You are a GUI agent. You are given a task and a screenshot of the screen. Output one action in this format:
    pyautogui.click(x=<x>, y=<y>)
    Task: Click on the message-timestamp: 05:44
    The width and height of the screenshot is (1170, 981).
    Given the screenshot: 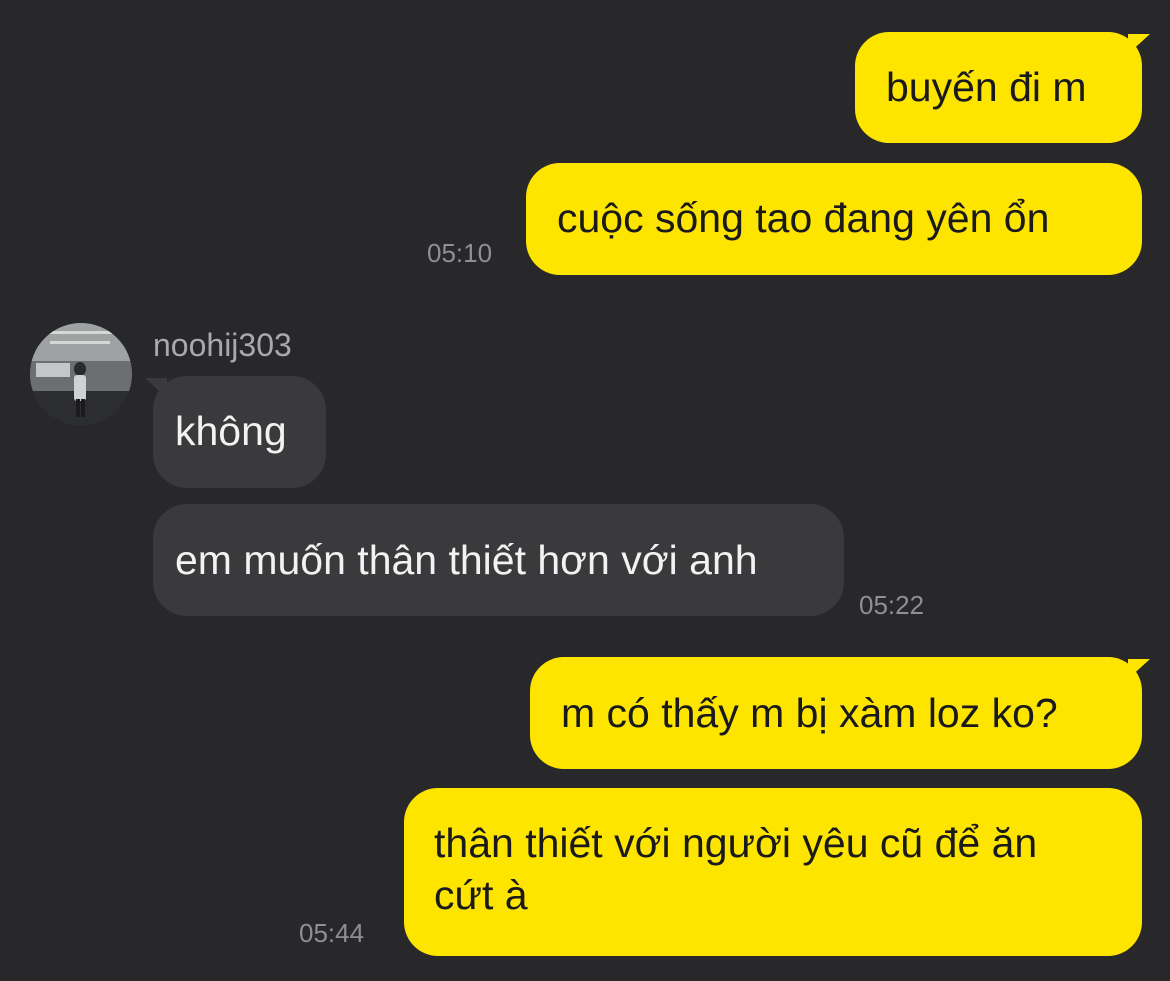 What is the action you would take?
    pyautogui.click(x=332, y=933)
    